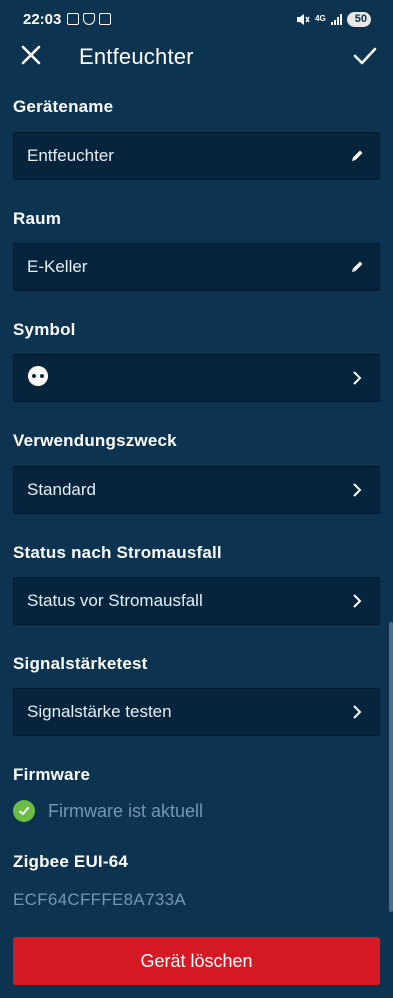 This screenshot has height=998, width=393. Describe the element at coordinates (126, 810) in the screenshot. I see `firmware-status-text: Firmware ist aktuell` at that location.